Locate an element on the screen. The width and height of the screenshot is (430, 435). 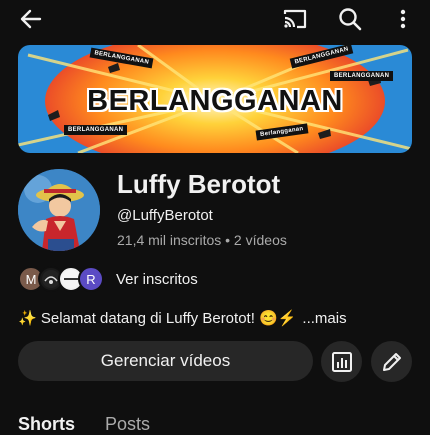
banner-title: BERLANGGANAN is located at coordinates (215, 101).